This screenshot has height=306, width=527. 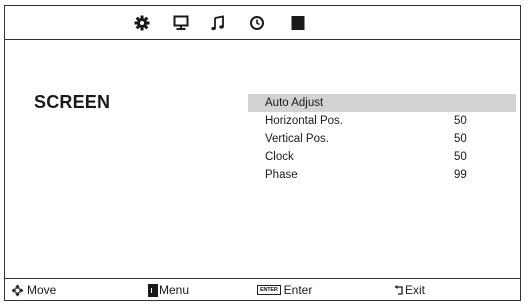 I want to click on menu-item-label: Vertical Pos., so click(x=297, y=139).